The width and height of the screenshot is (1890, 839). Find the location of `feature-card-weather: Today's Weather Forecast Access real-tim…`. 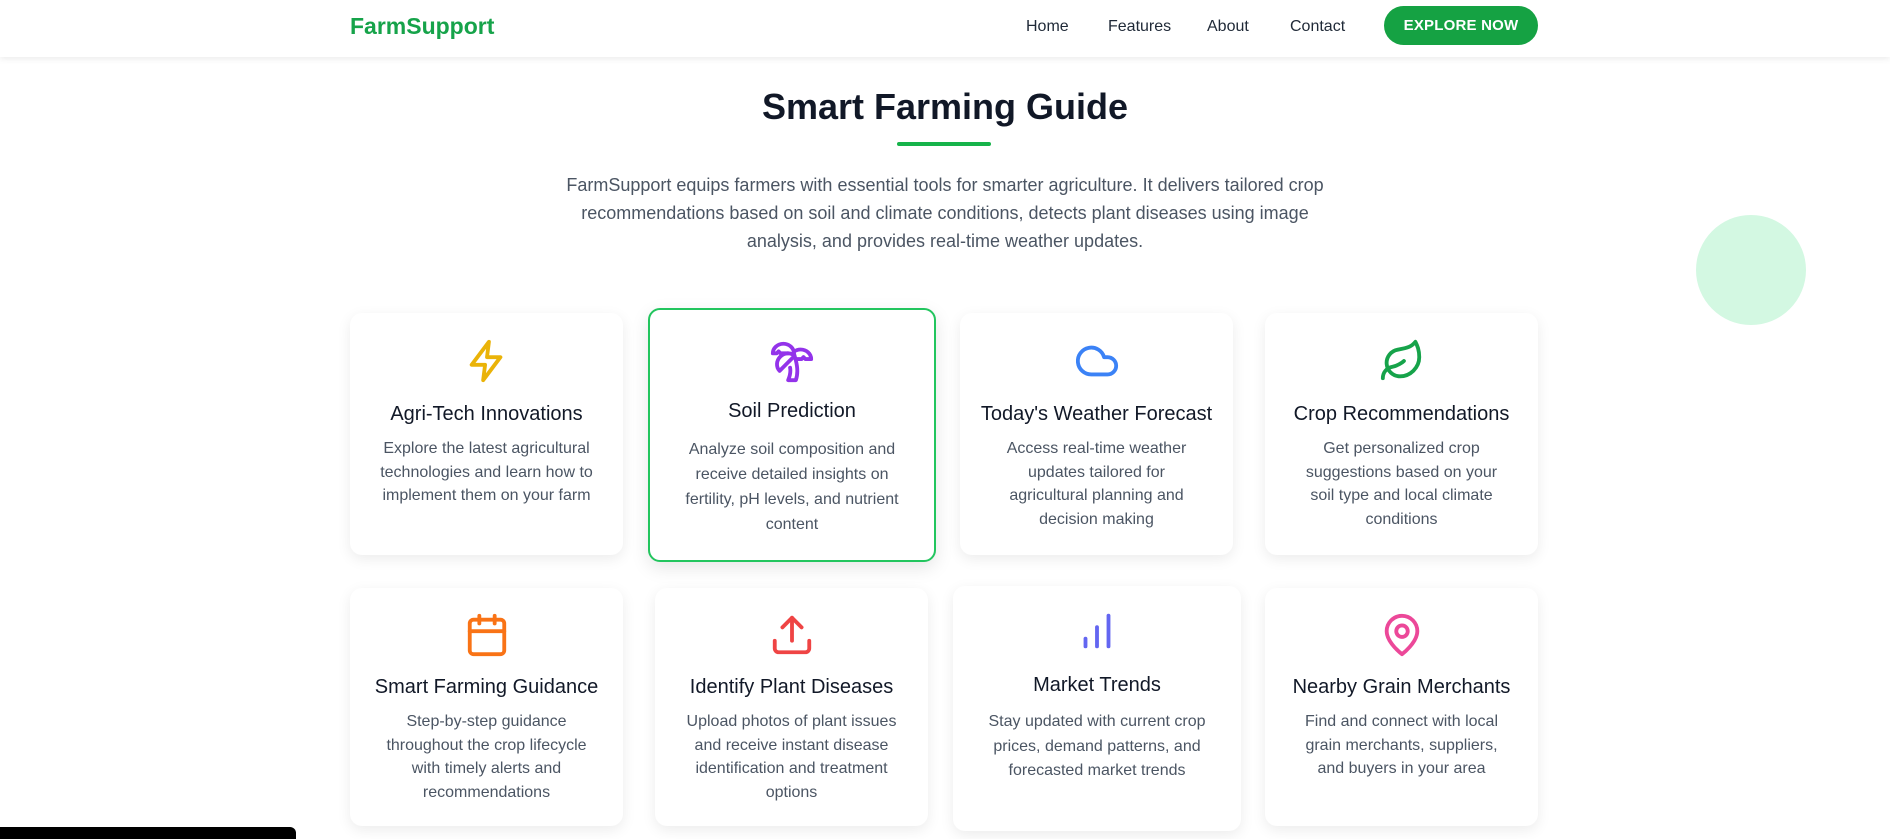

feature-card-weather: Today's Weather Forecast Access real-tim… is located at coordinates (1096, 434).